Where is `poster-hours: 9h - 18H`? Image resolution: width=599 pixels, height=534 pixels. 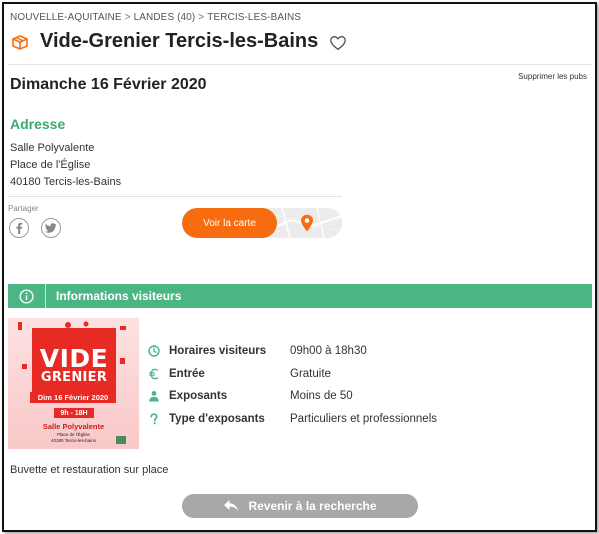 poster-hours: 9h - 18H is located at coordinates (74, 413).